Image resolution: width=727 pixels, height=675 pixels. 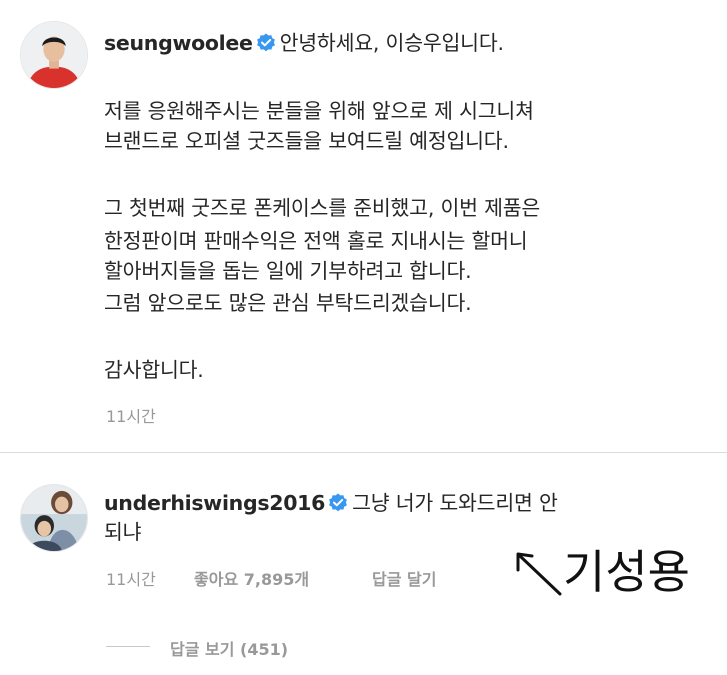 What do you see at coordinates (363, 452) in the screenshot?
I see `divider` at bounding box center [363, 452].